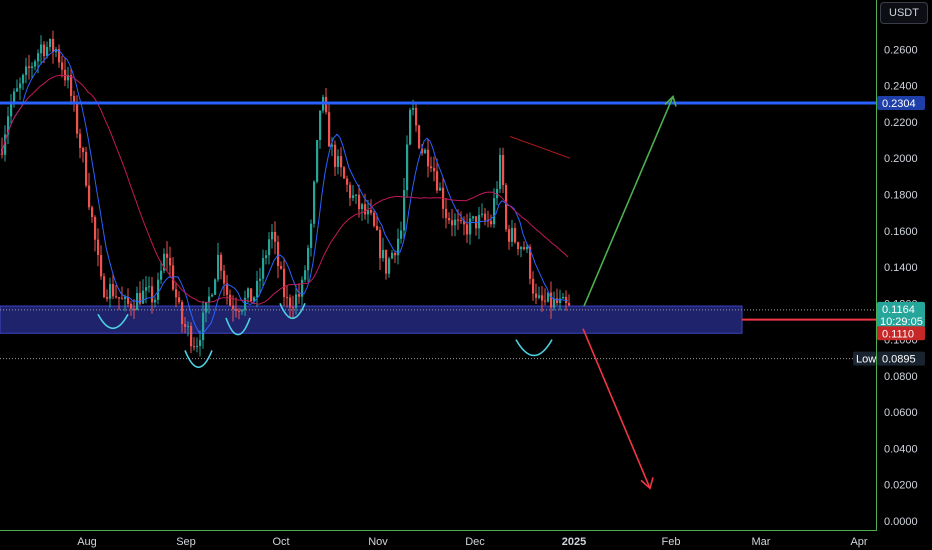 Image resolution: width=932 pixels, height=550 pixels. I want to click on low-badge-label: 0.0895, so click(899, 360).